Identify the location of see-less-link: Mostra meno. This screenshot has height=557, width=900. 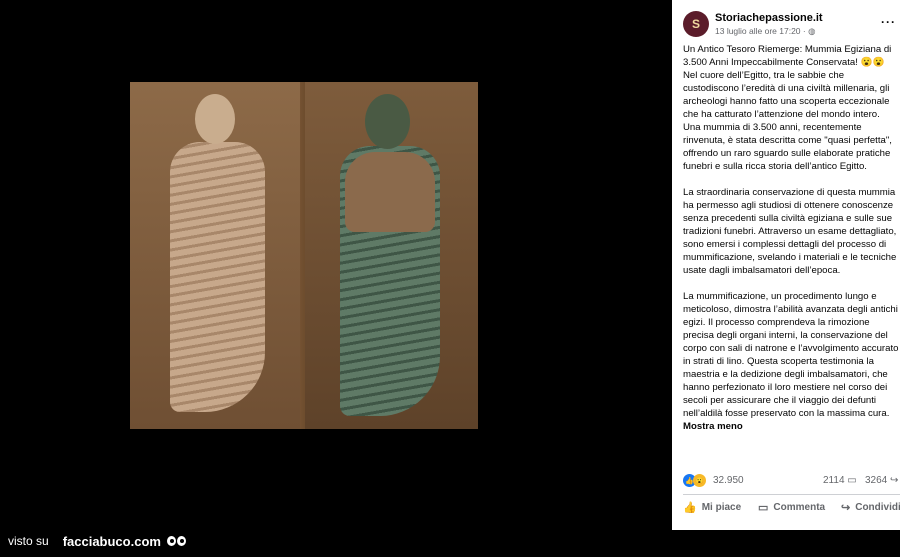
(713, 426).